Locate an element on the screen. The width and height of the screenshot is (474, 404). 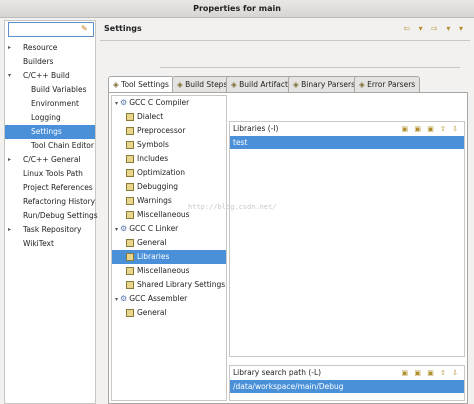
tree-item-label: GCC C Linker is located at coordinates (154, 228).